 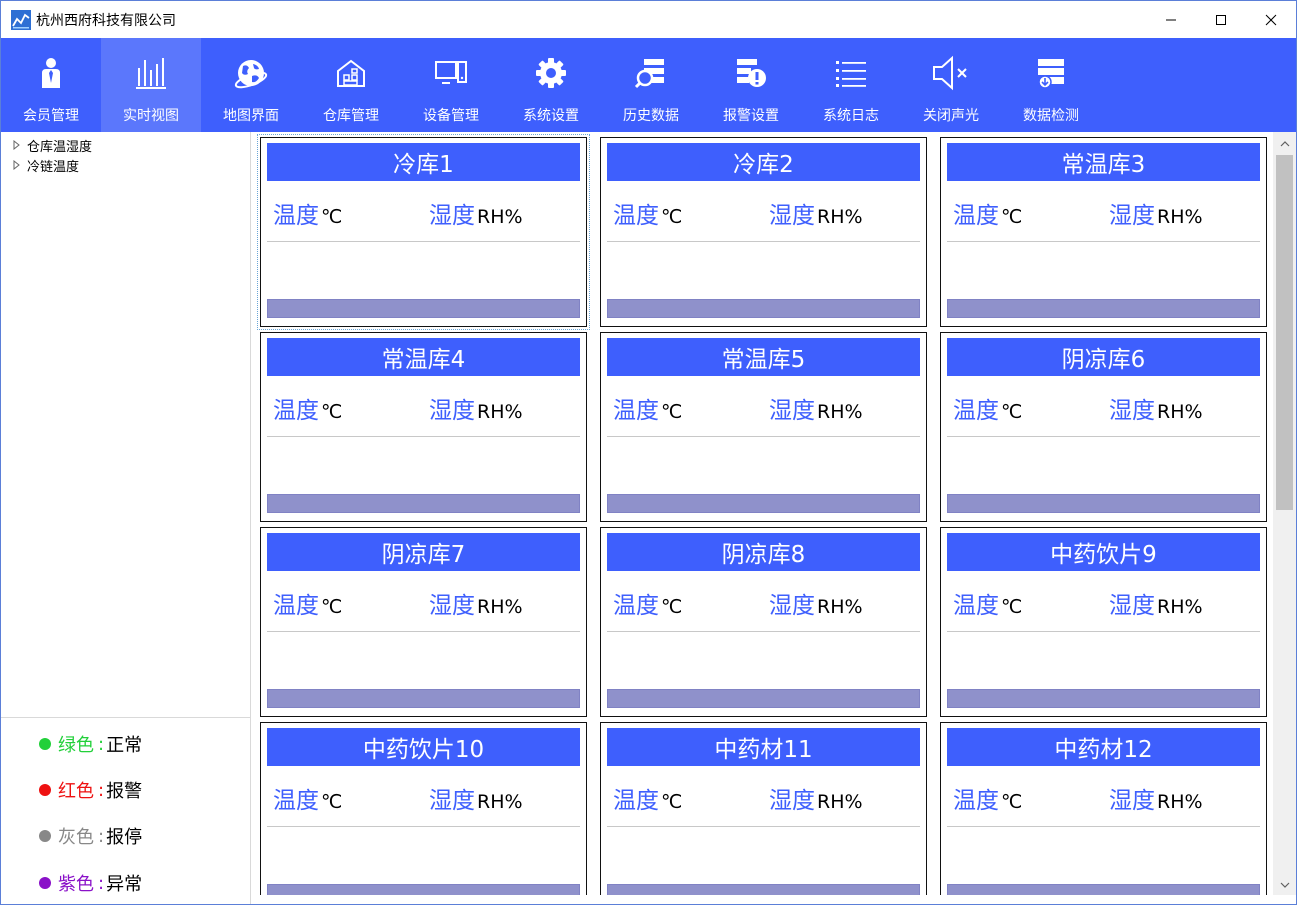 I want to click on scroll-down-button, so click(x=1284, y=885).